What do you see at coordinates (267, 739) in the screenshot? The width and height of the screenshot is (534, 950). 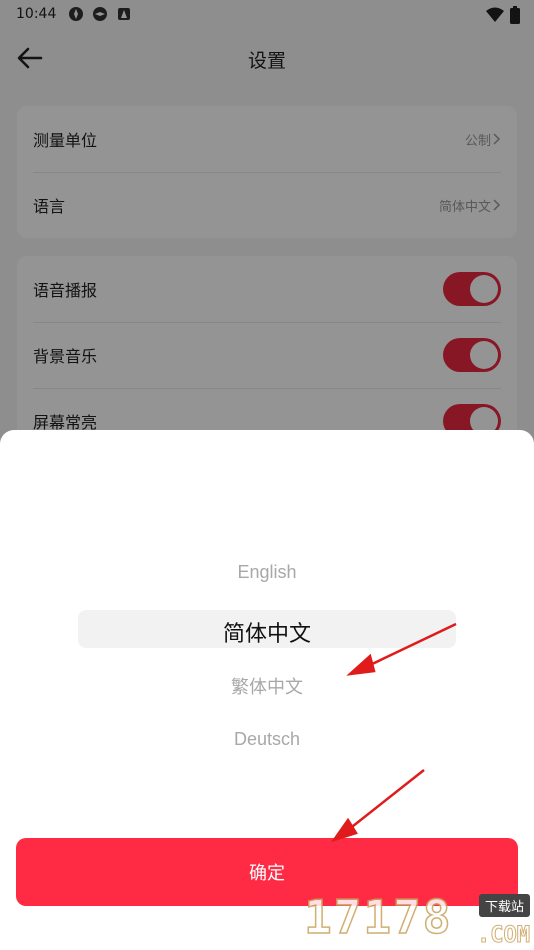 I see `picker-option-deutsch: Deutsch` at bounding box center [267, 739].